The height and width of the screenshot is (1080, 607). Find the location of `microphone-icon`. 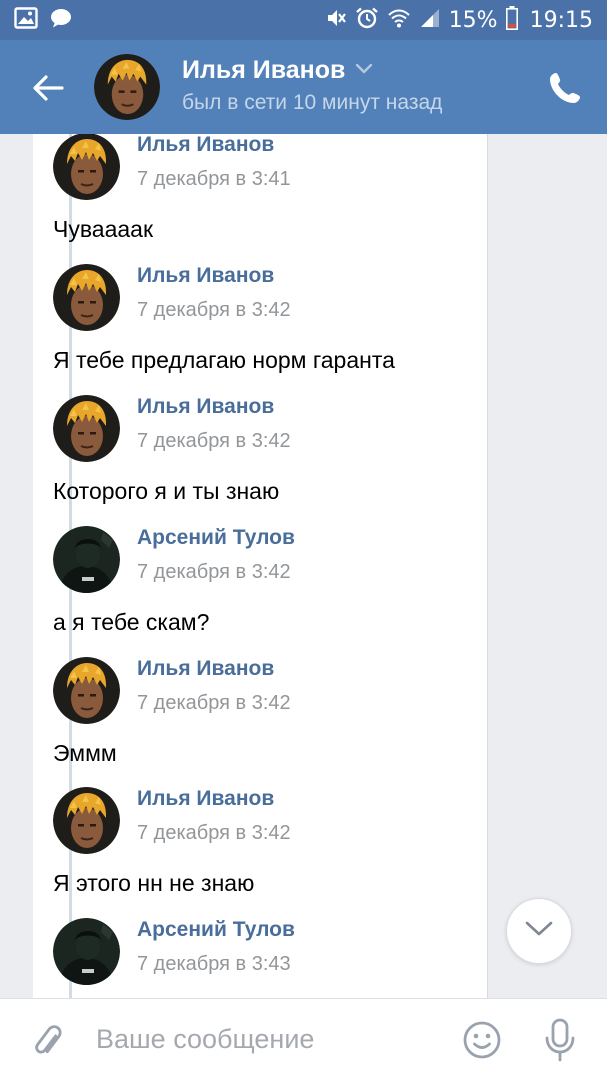

microphone-icon is located at coordinates (560, 1042).